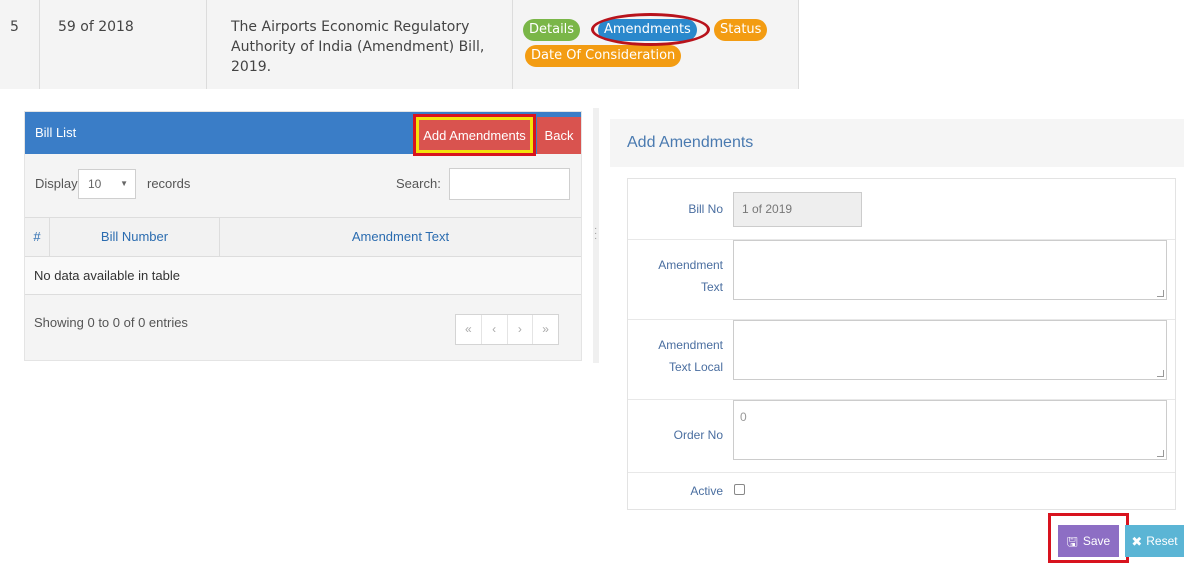 The height and width of the screenshot is (563, 1184). I want to click on next-page-button: ›, so click(521, 329).